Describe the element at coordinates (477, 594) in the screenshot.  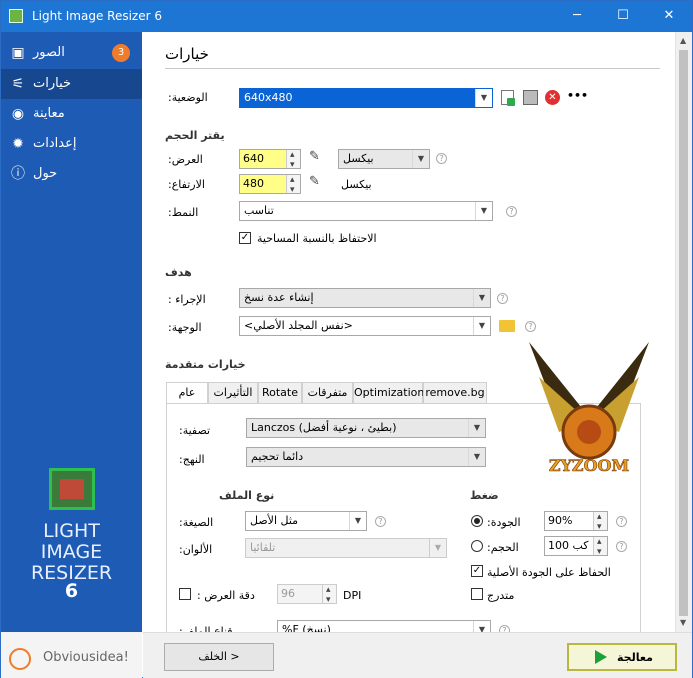
I see `progressive-checkbox` at that location.